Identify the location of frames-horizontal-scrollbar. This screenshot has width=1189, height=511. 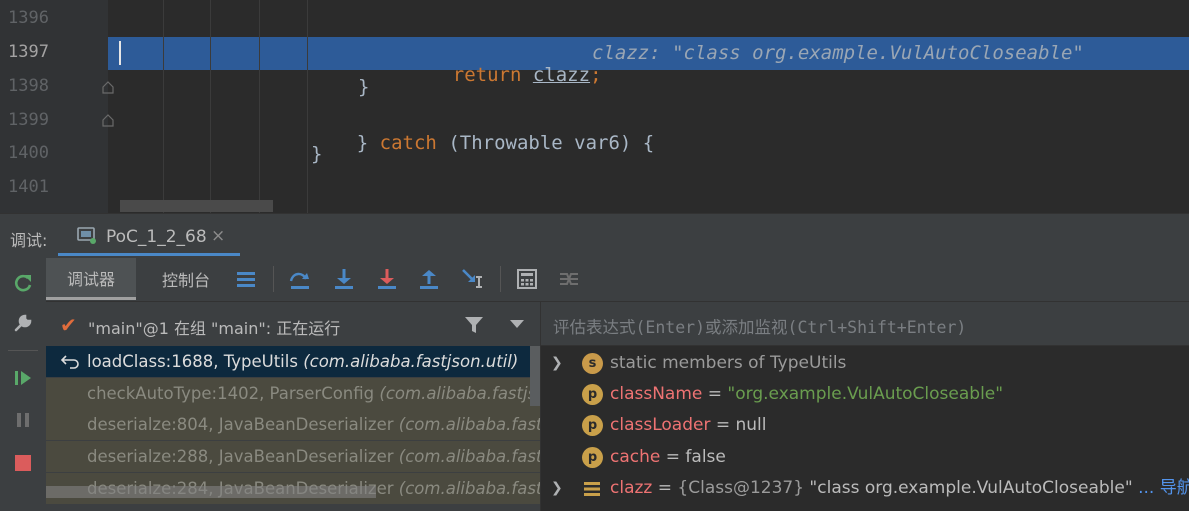
(211, 492).